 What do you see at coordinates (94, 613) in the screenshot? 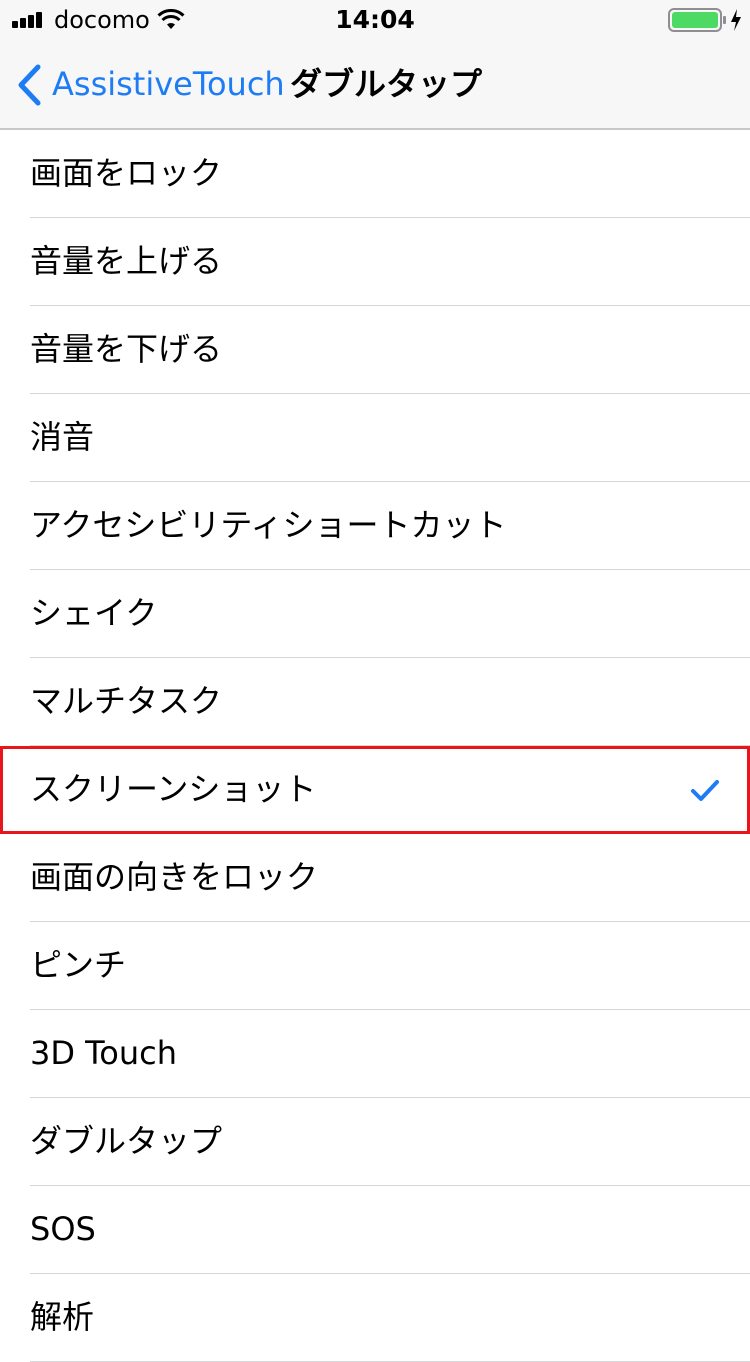
I see `list-item-label: シェイク` at bounding box center [94, 613].